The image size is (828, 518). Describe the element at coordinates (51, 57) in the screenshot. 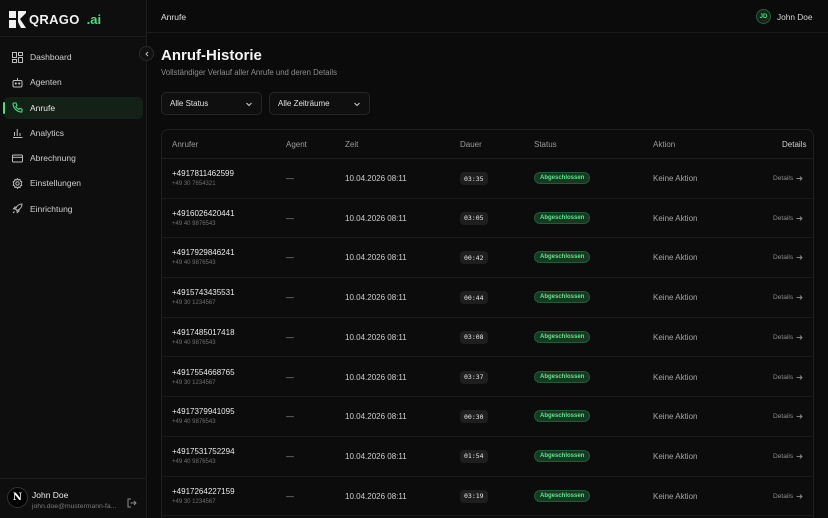

I see `sidebar-item-label: Dashboard` at that location.